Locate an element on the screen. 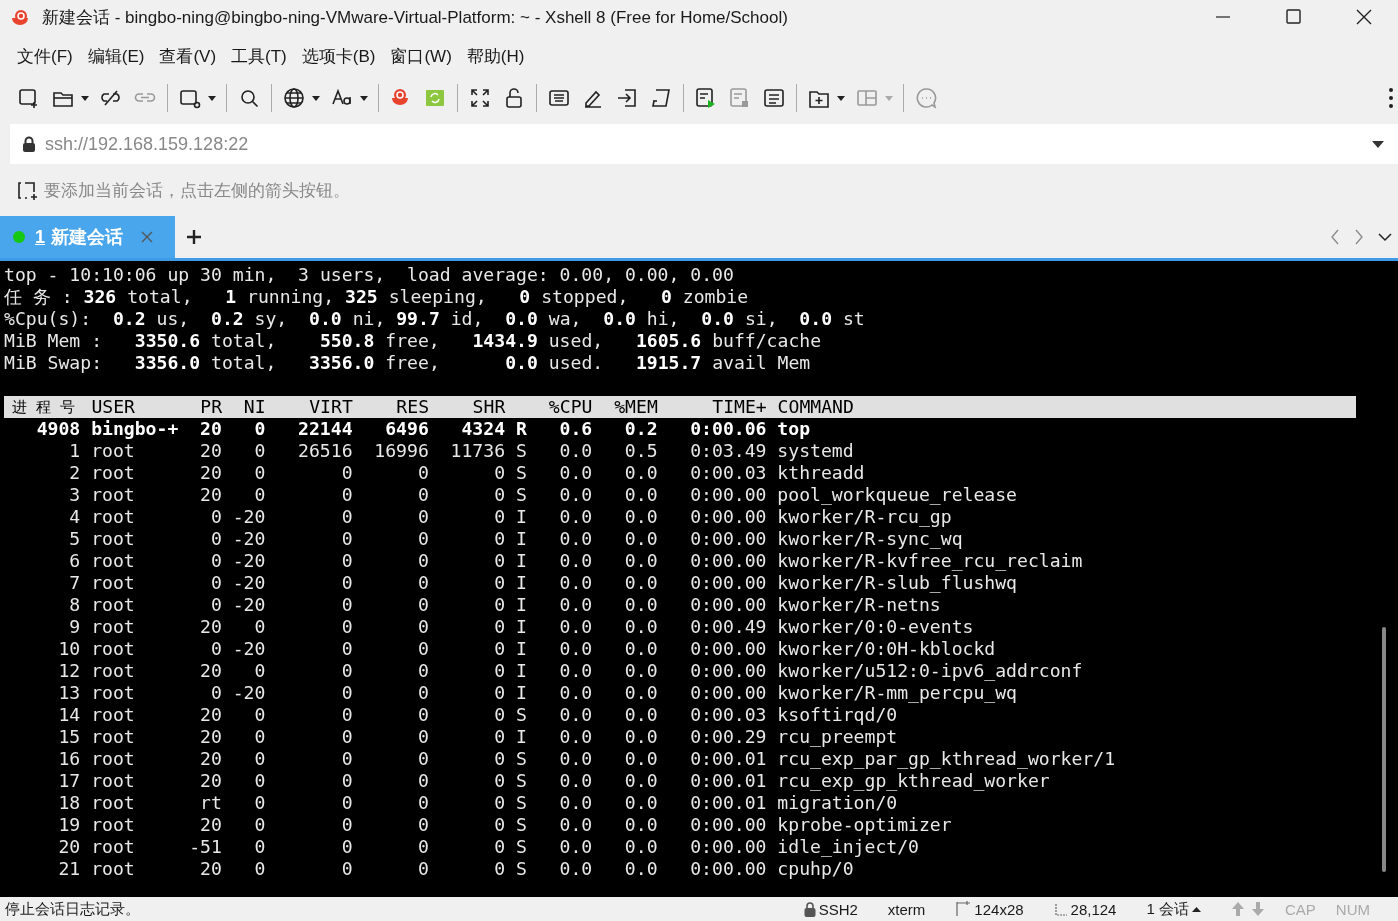  hint-text: 要添加当前会话，点击左侧的箭头按钮。 is located at coordinates (197, 190).